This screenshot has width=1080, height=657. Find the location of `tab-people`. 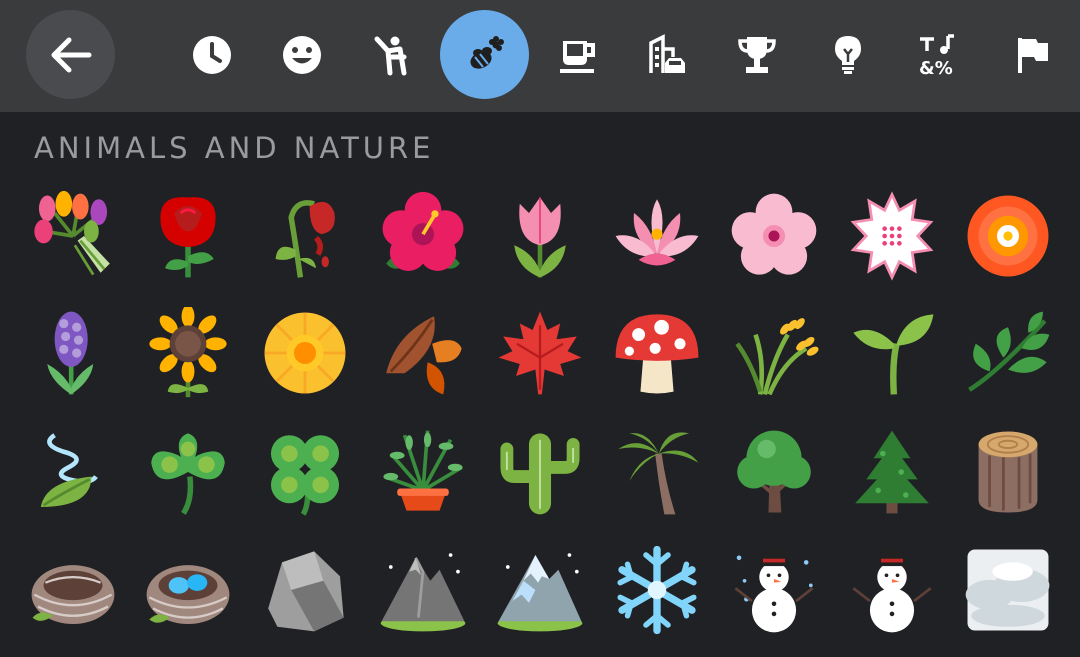

tab-people is located at coordinates (391, 54).